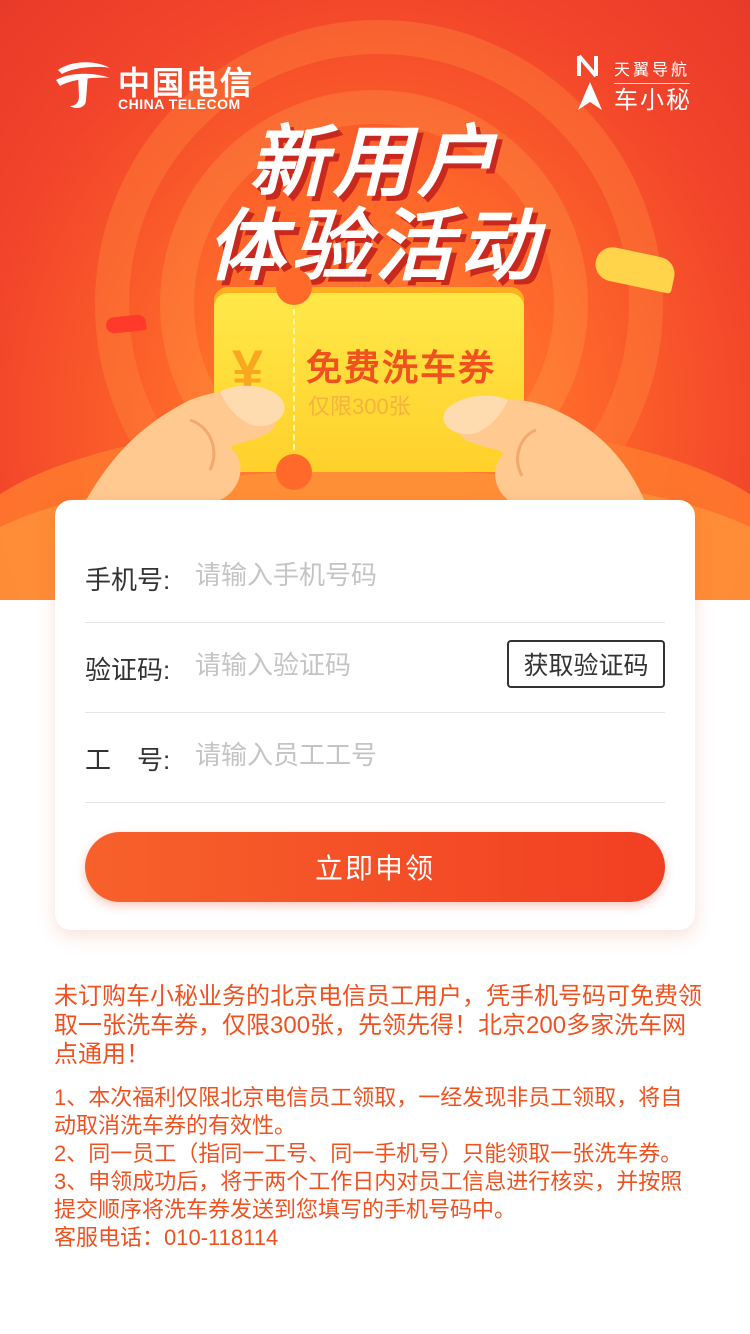 The image size is (750, 1334). What do you see at coordinates (368, 1111) in the screenshot?
I see `rule-item: 1、本次福利仅限北京电信员工领取，一经发现非员工领取，将自动取消洗车券的有效性。` at bounding box center [368, 1111].